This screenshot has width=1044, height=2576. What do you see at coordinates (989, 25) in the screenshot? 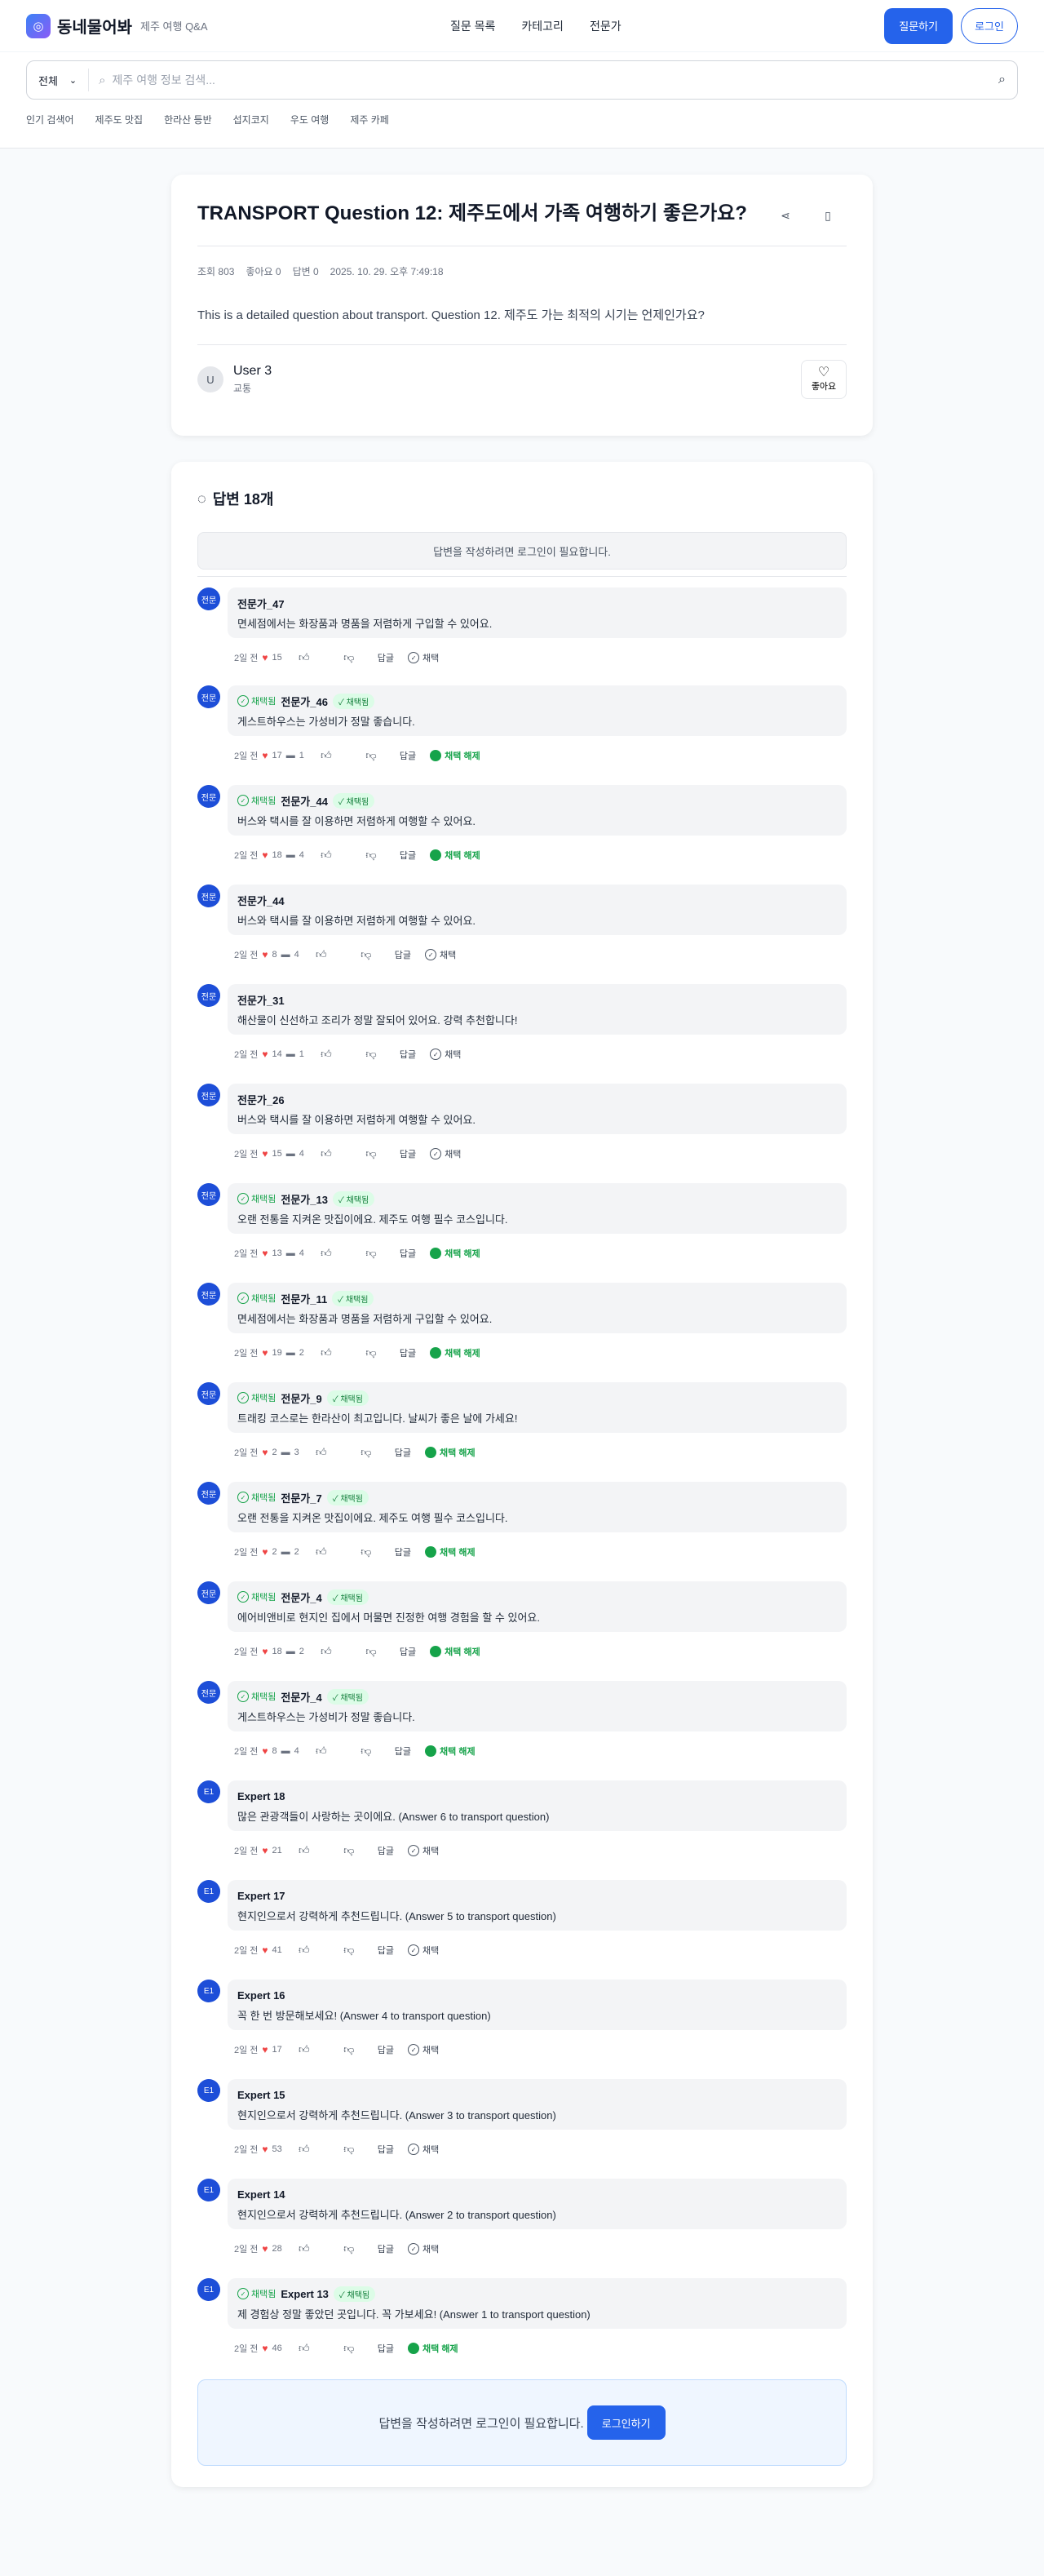
I see `login-button: 로그인` at bounding box center [989, 25].